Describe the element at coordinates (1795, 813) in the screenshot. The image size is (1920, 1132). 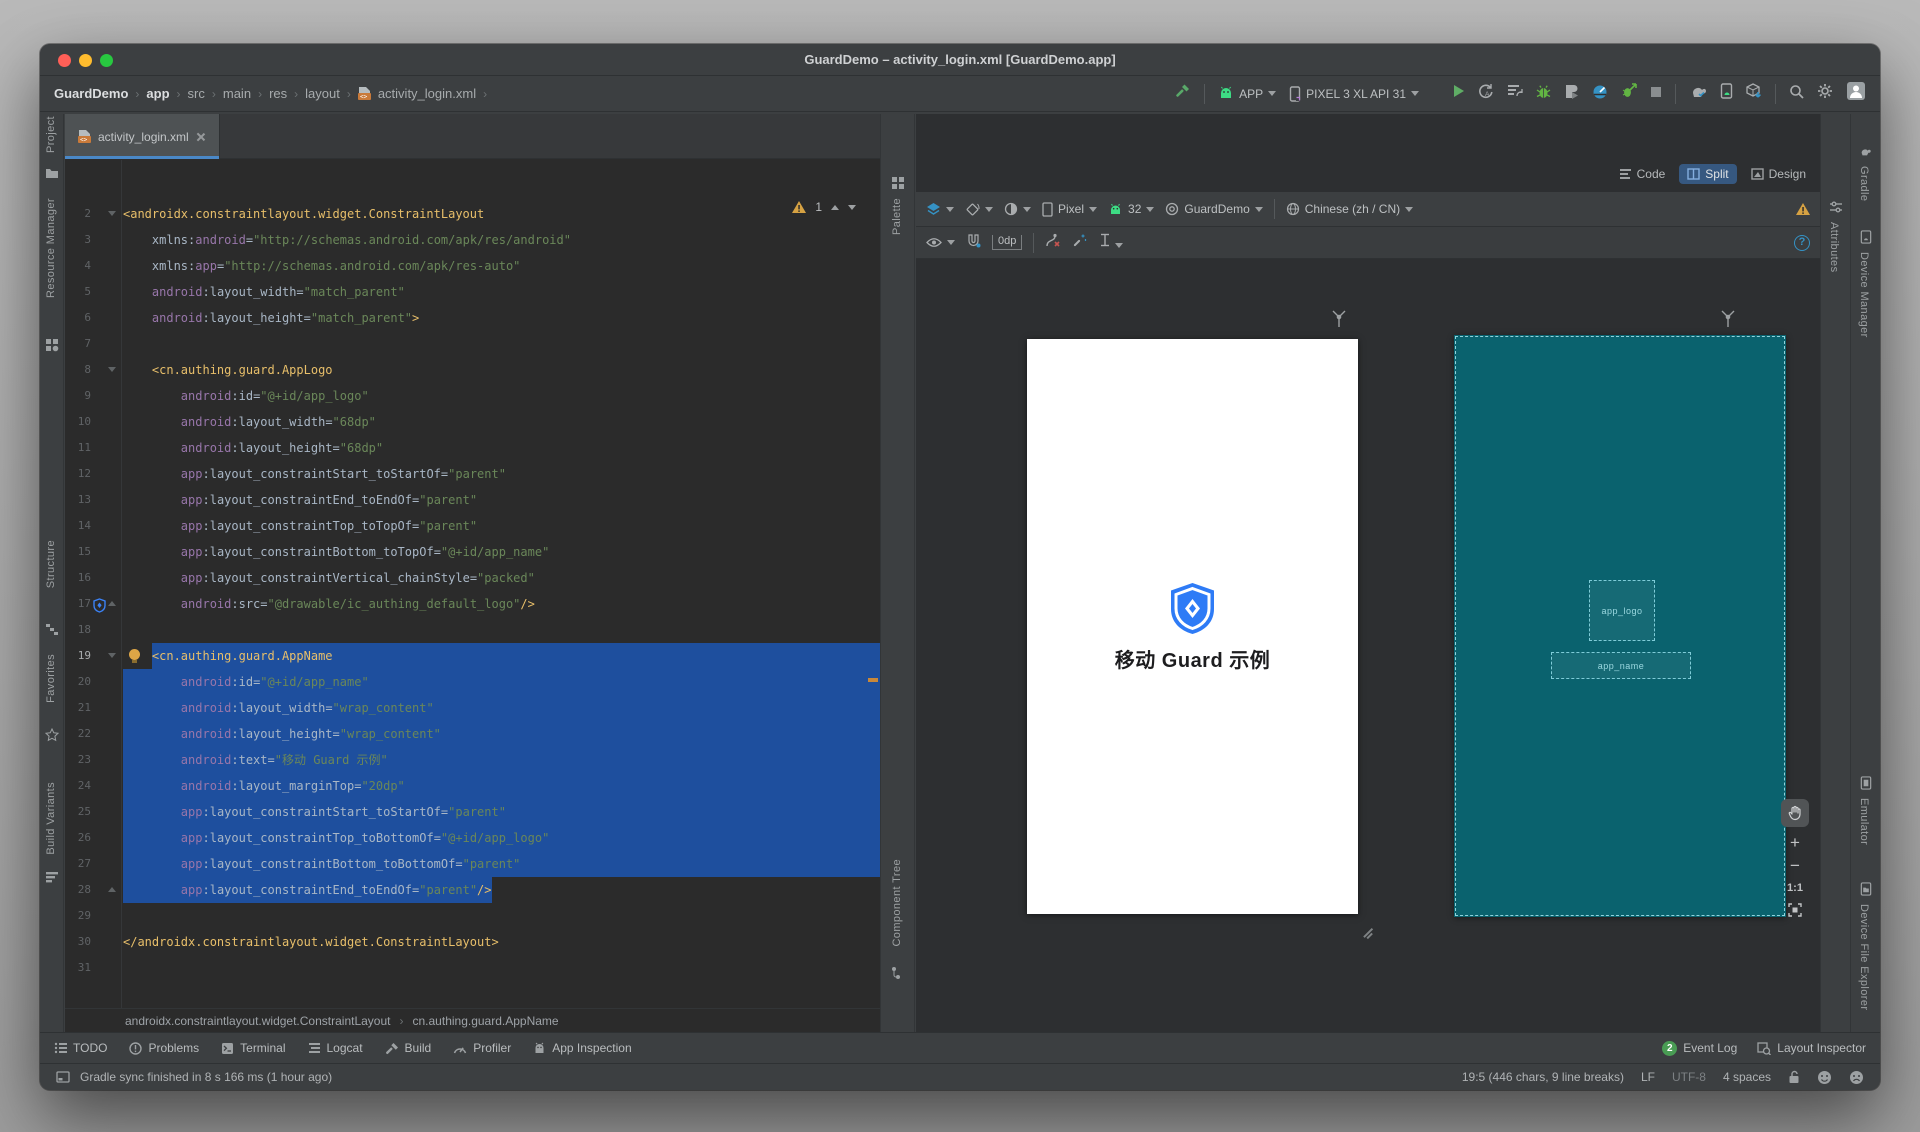
I see `pan-tool-button` at that location.